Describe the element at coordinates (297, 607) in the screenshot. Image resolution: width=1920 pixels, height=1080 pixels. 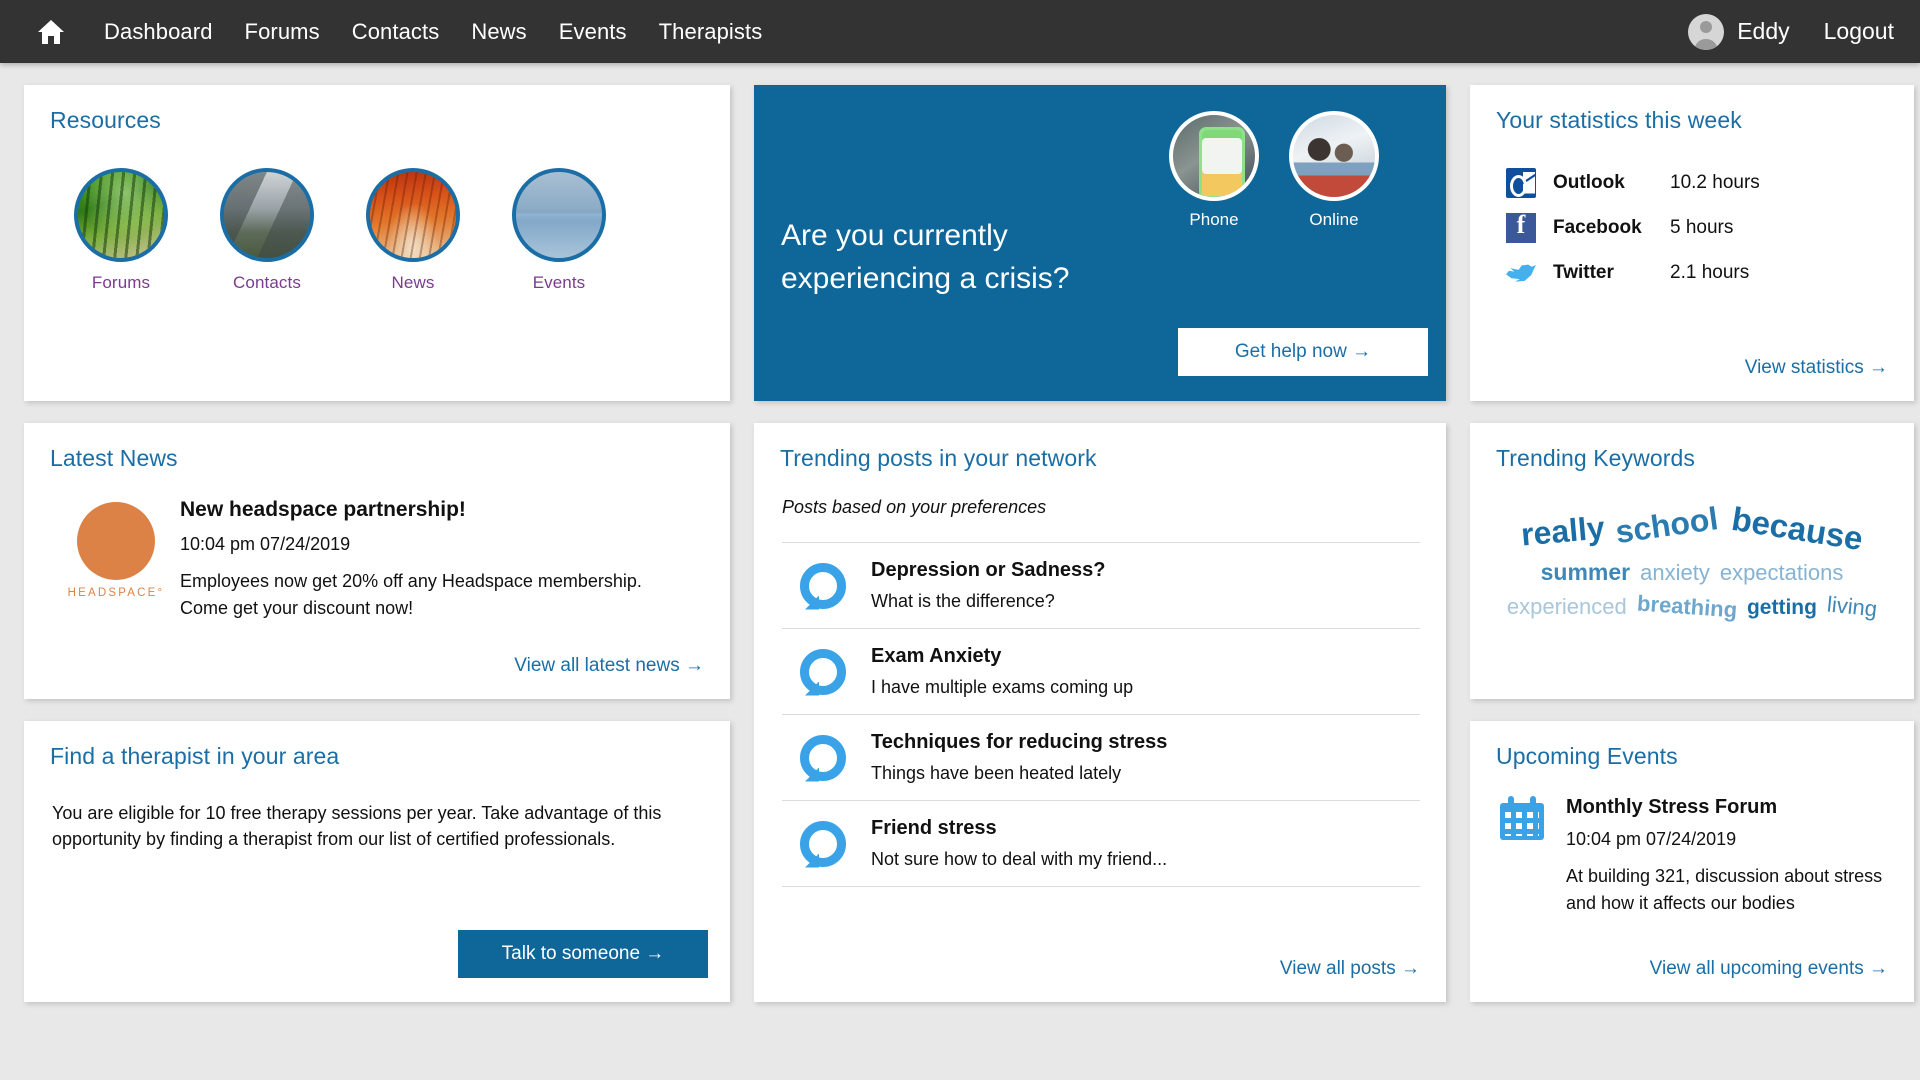
I see `news-item-desc-line2: Come get your discount now!` at that location.